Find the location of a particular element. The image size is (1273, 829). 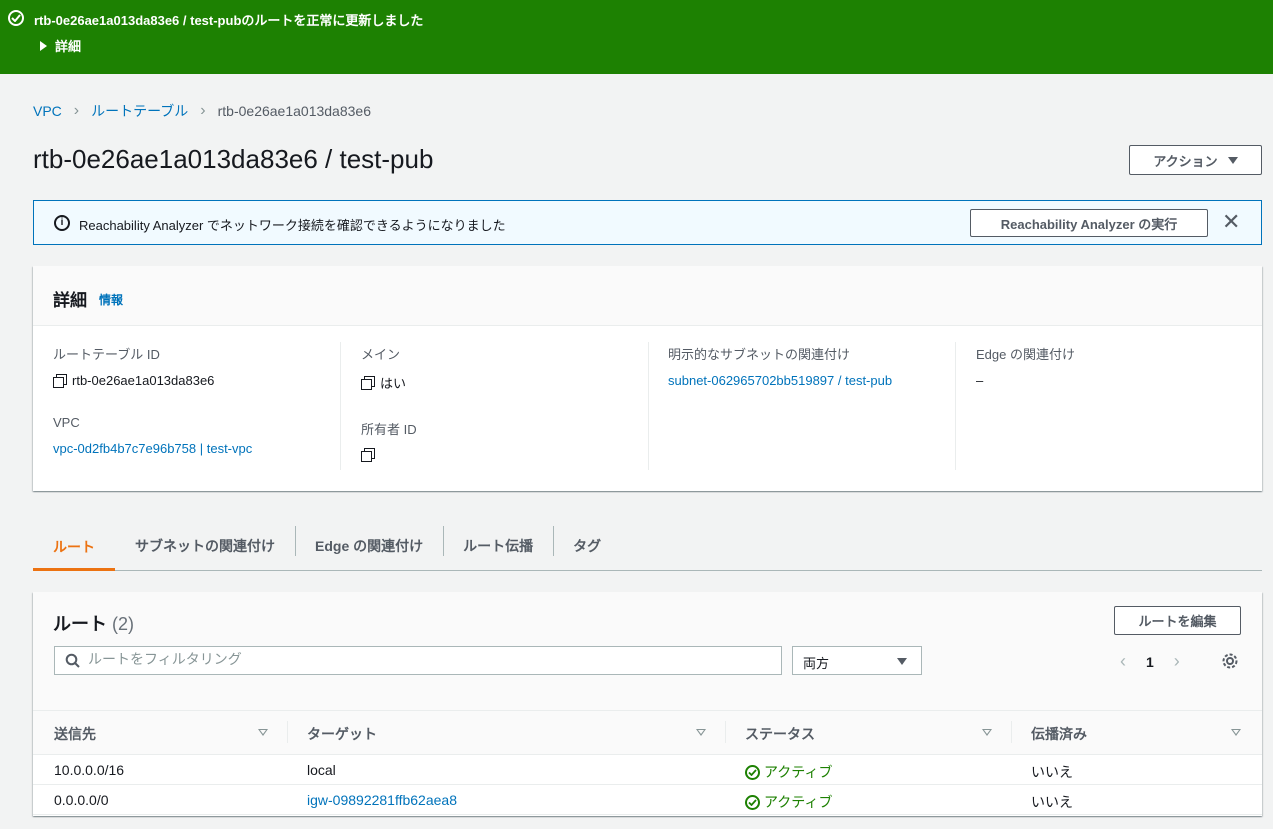

pagination: ‹ 1 › is located at coordinates (1150, 661).